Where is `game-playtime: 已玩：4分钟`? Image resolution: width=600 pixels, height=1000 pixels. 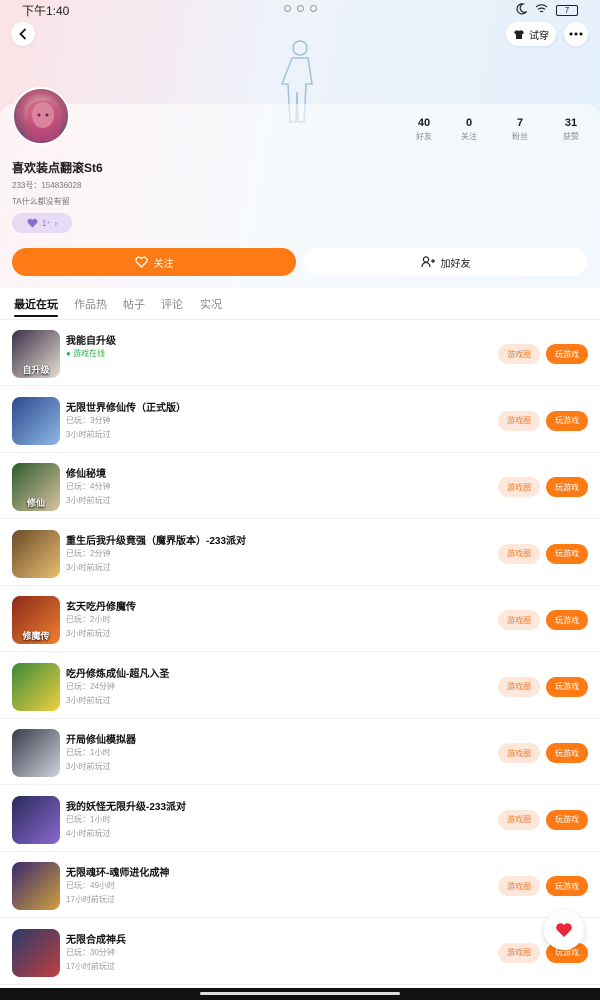 game-playtime: 已玩：4分钟 is located at coordinates (88, 486).